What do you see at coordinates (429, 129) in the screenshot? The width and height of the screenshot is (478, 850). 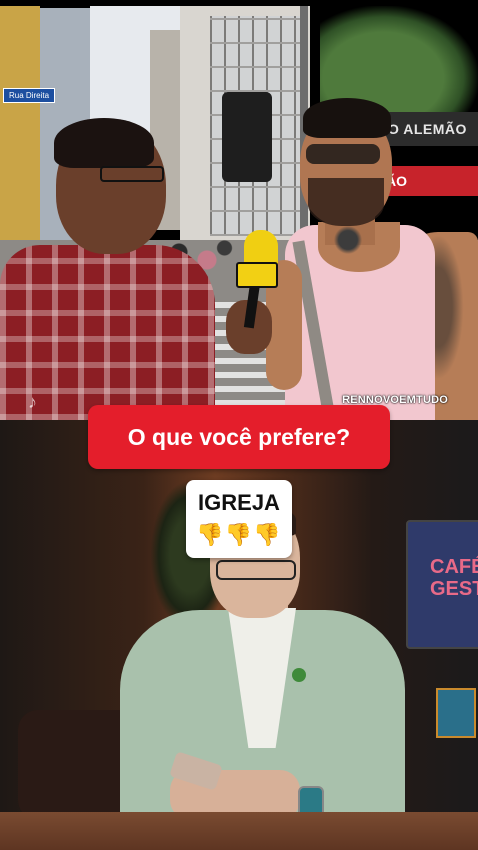 I see `shop-sign: O ALEMÃO` at bounding box center [429, 129].